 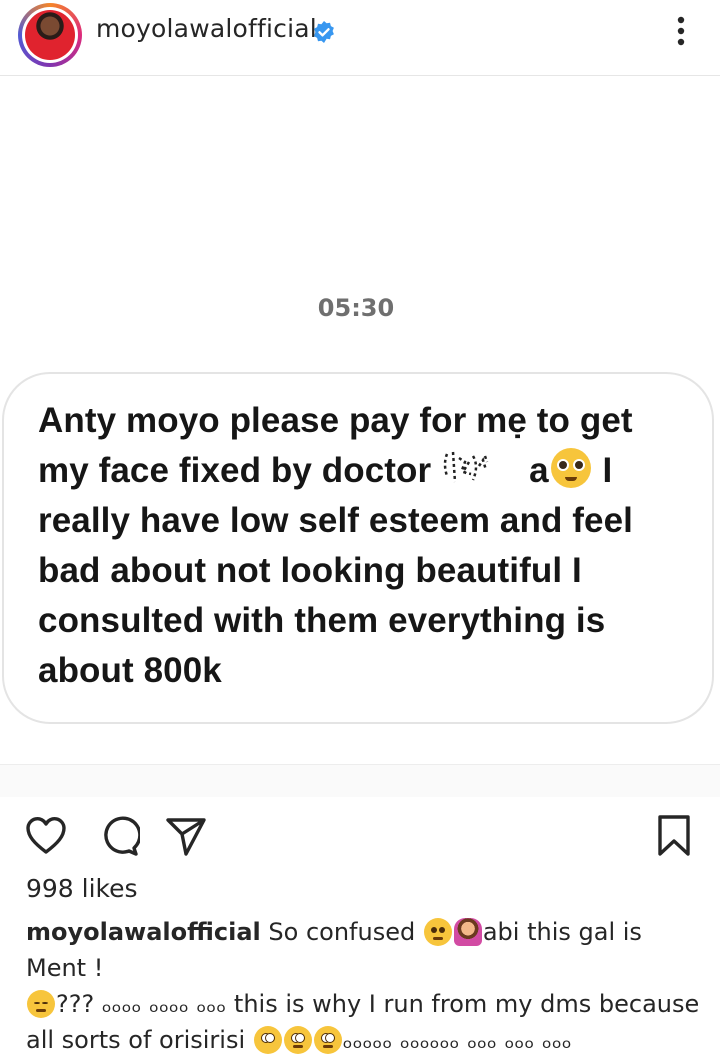 I want to click on caption-text-4: ₒₒₒₒₒ ₒₒₒₒₒₒ ₒₒₒ ₒₒₒ ₒₒₒ, so click(x=457, y=1040).